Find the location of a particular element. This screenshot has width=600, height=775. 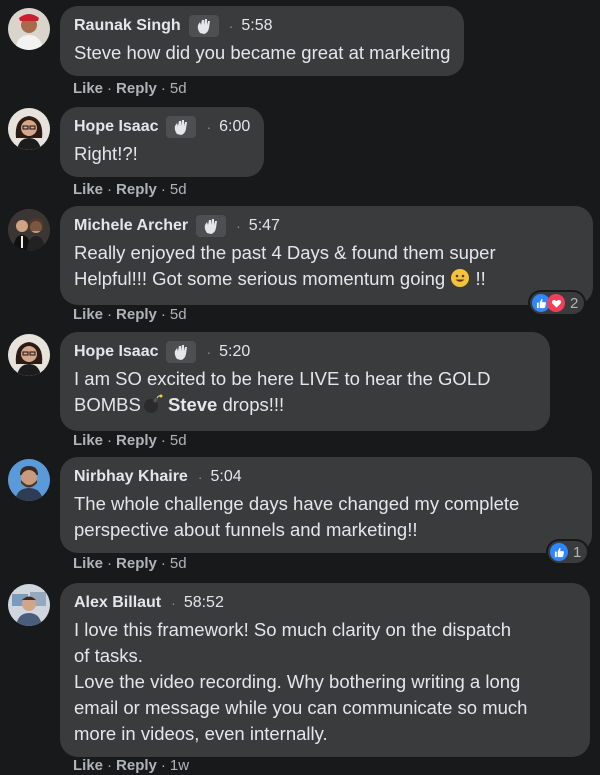

reaction-summary: 1 is located at coordinates (568, 552).